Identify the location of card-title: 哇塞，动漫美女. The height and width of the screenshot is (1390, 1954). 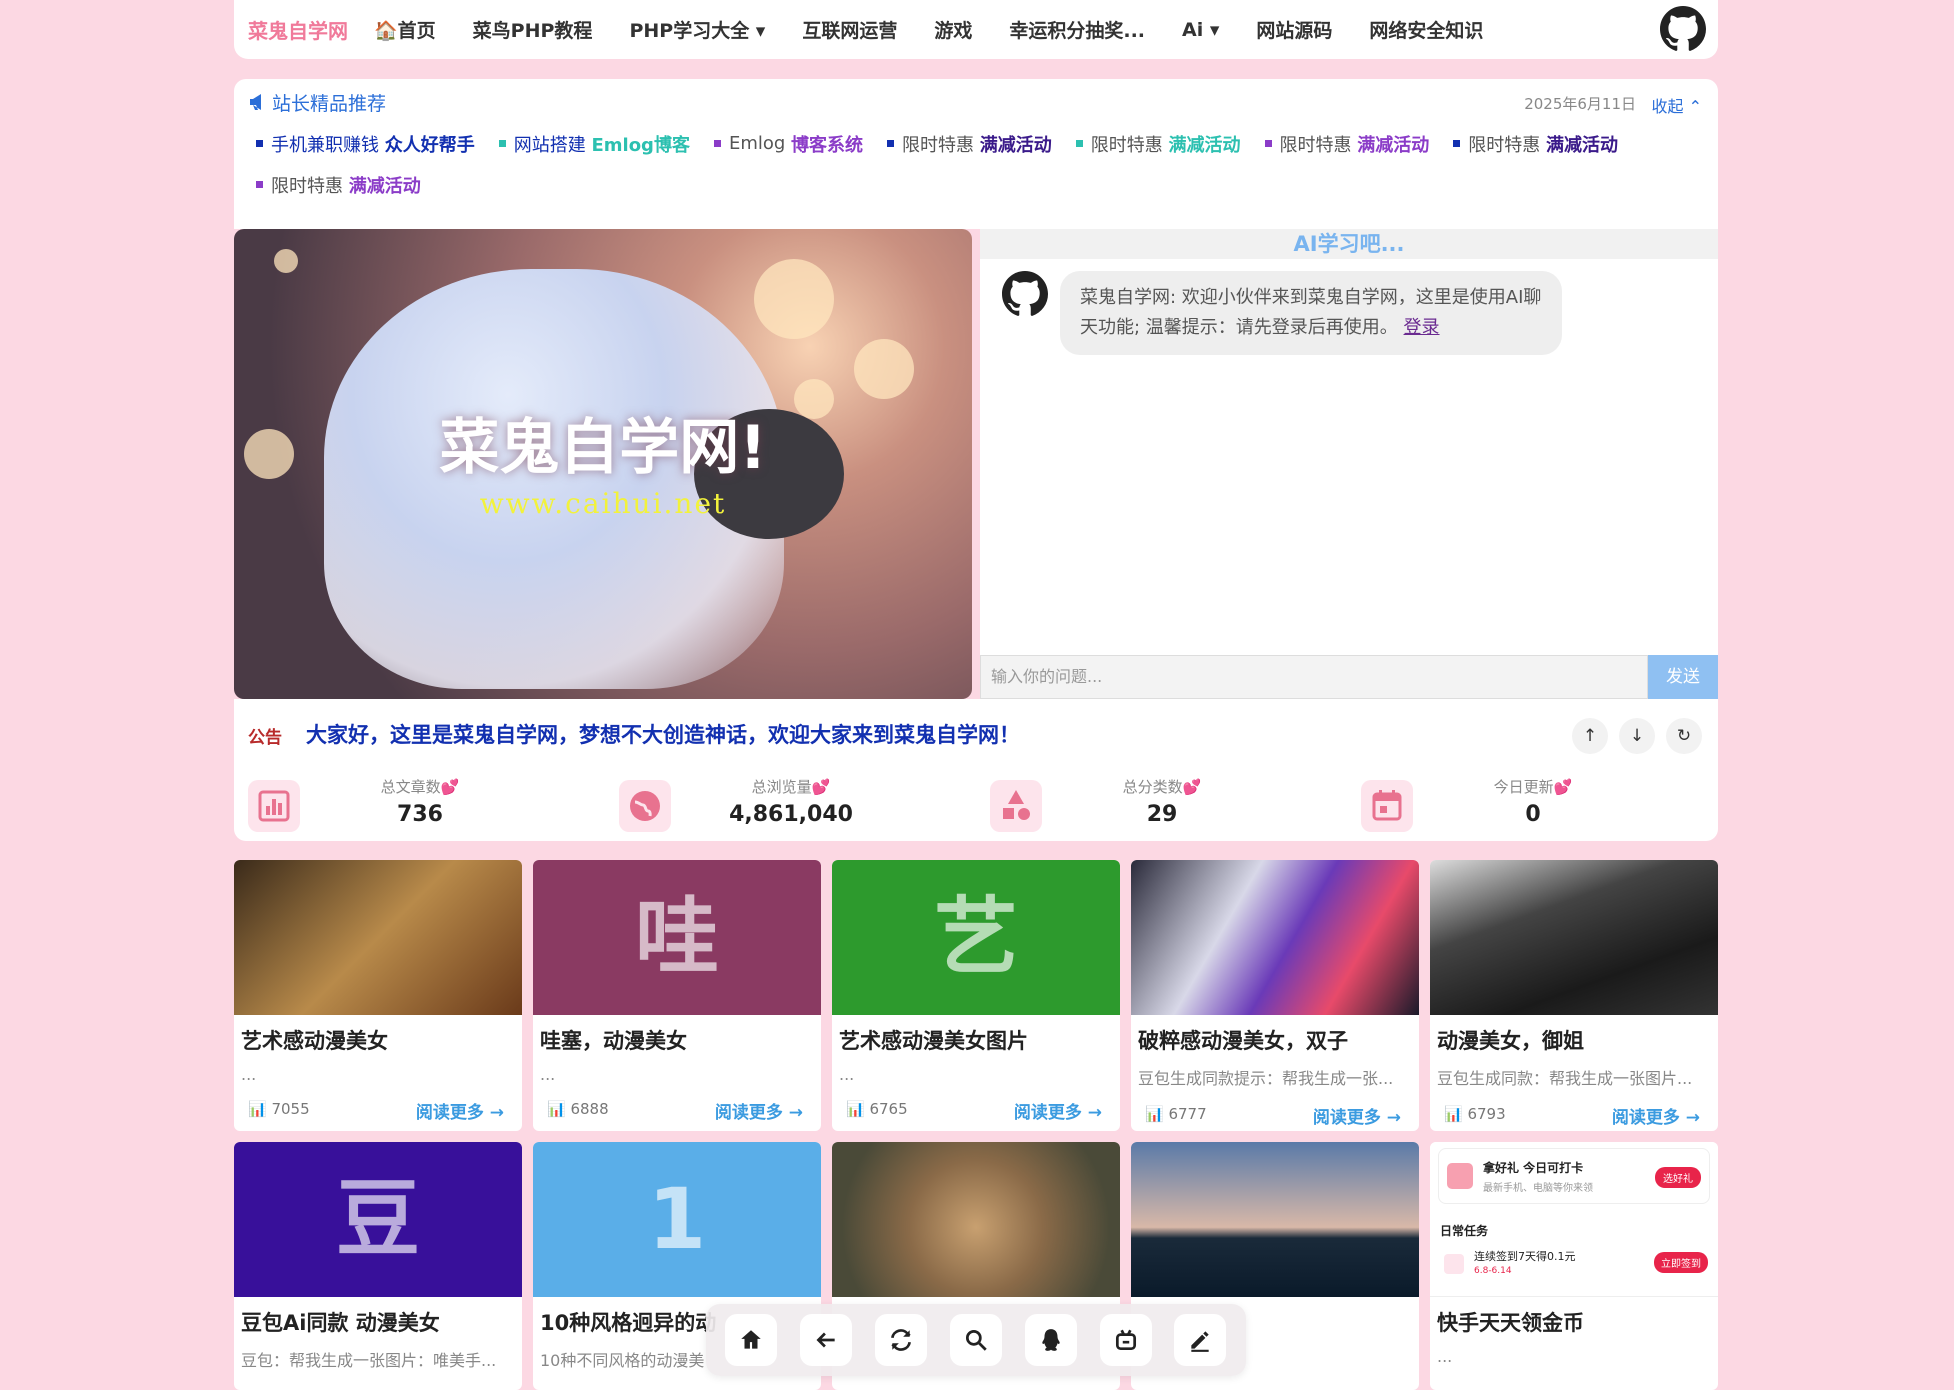
(677, 1035).